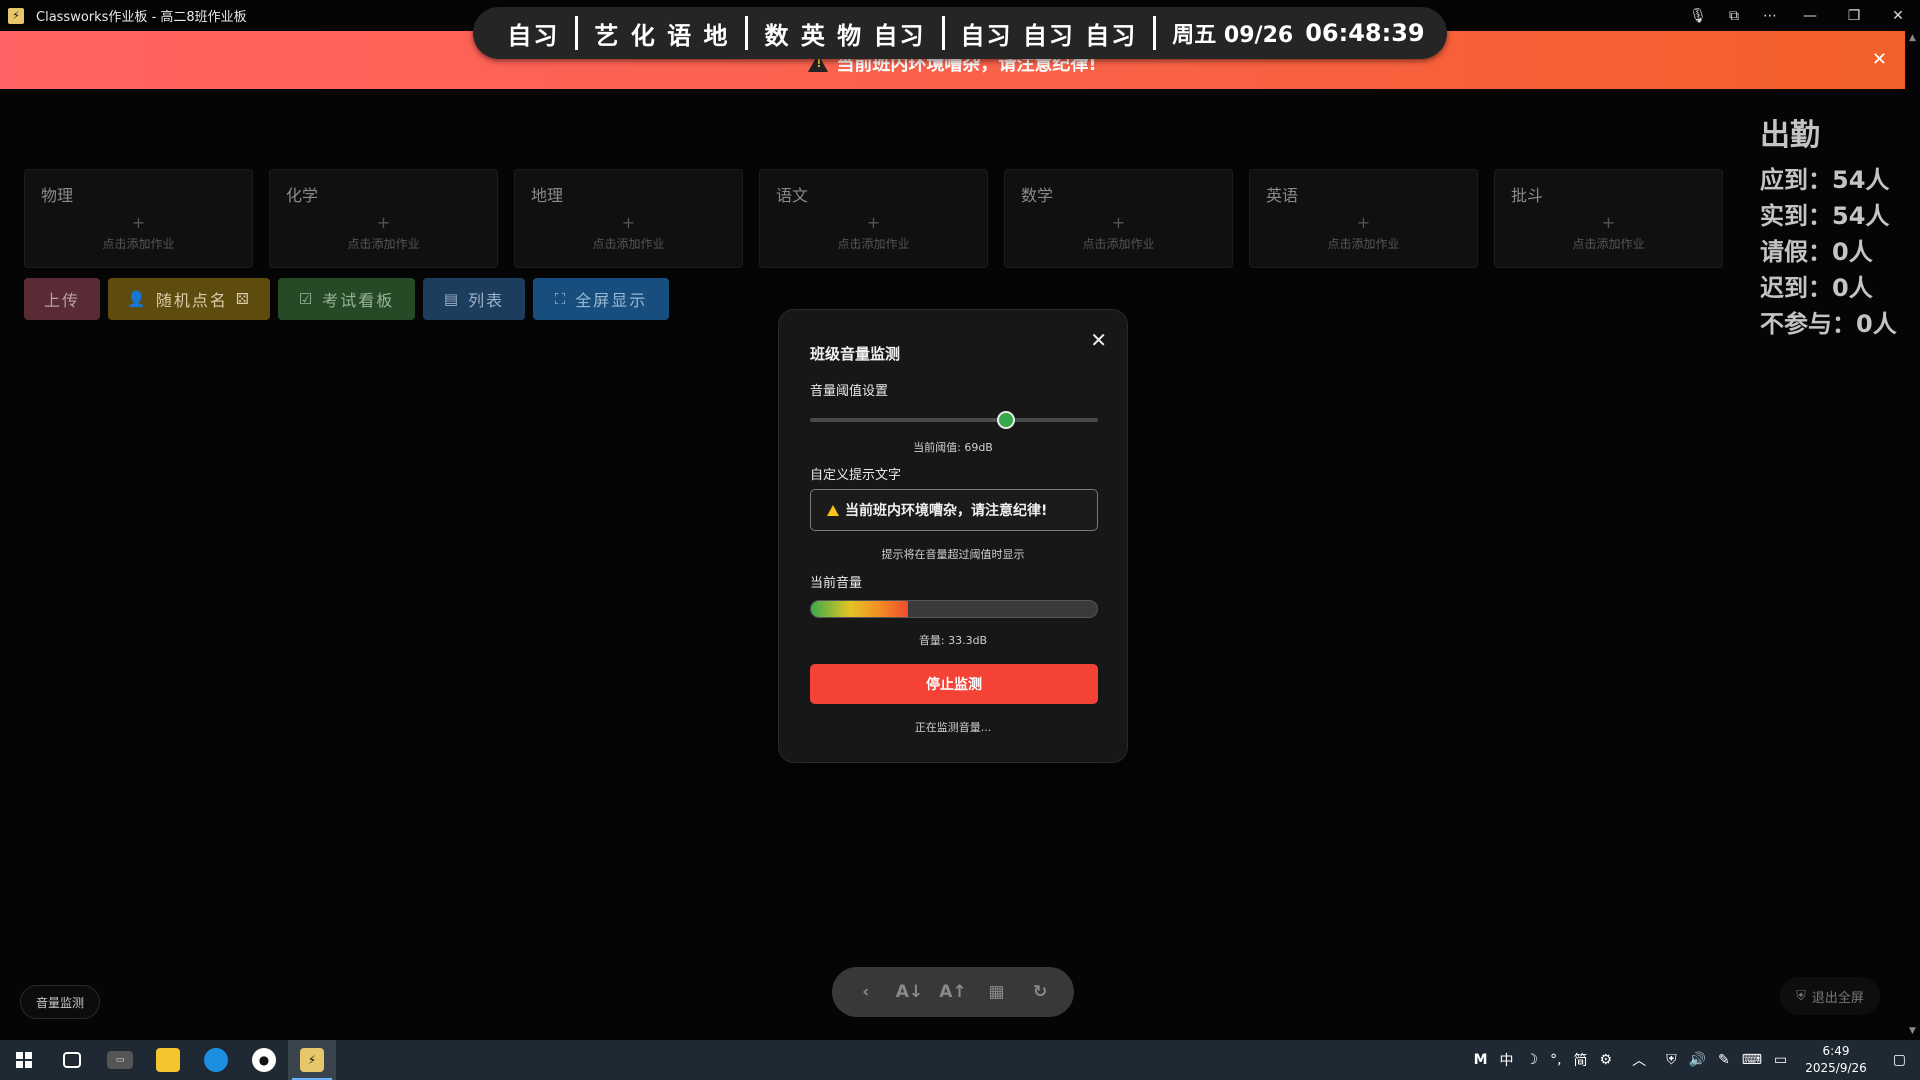  Describe the element at coordinates (1898, 15) in the screenshot. I see `window-close-button: ✕` at that location.